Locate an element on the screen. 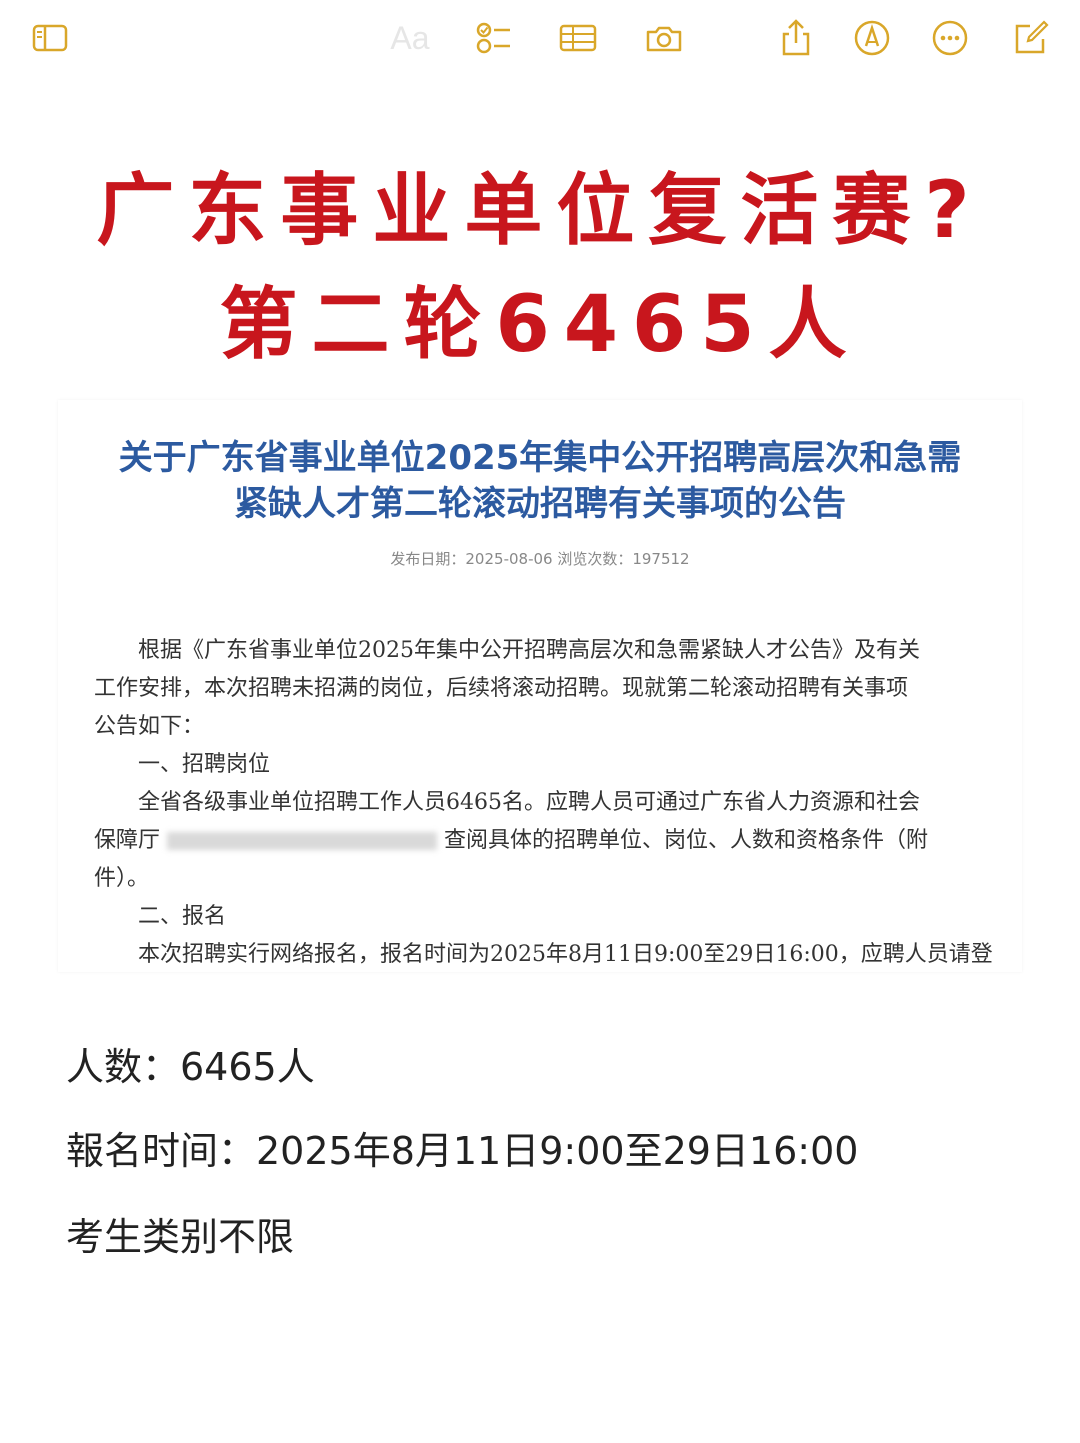  more-icon is located at coordinates (950, 38).